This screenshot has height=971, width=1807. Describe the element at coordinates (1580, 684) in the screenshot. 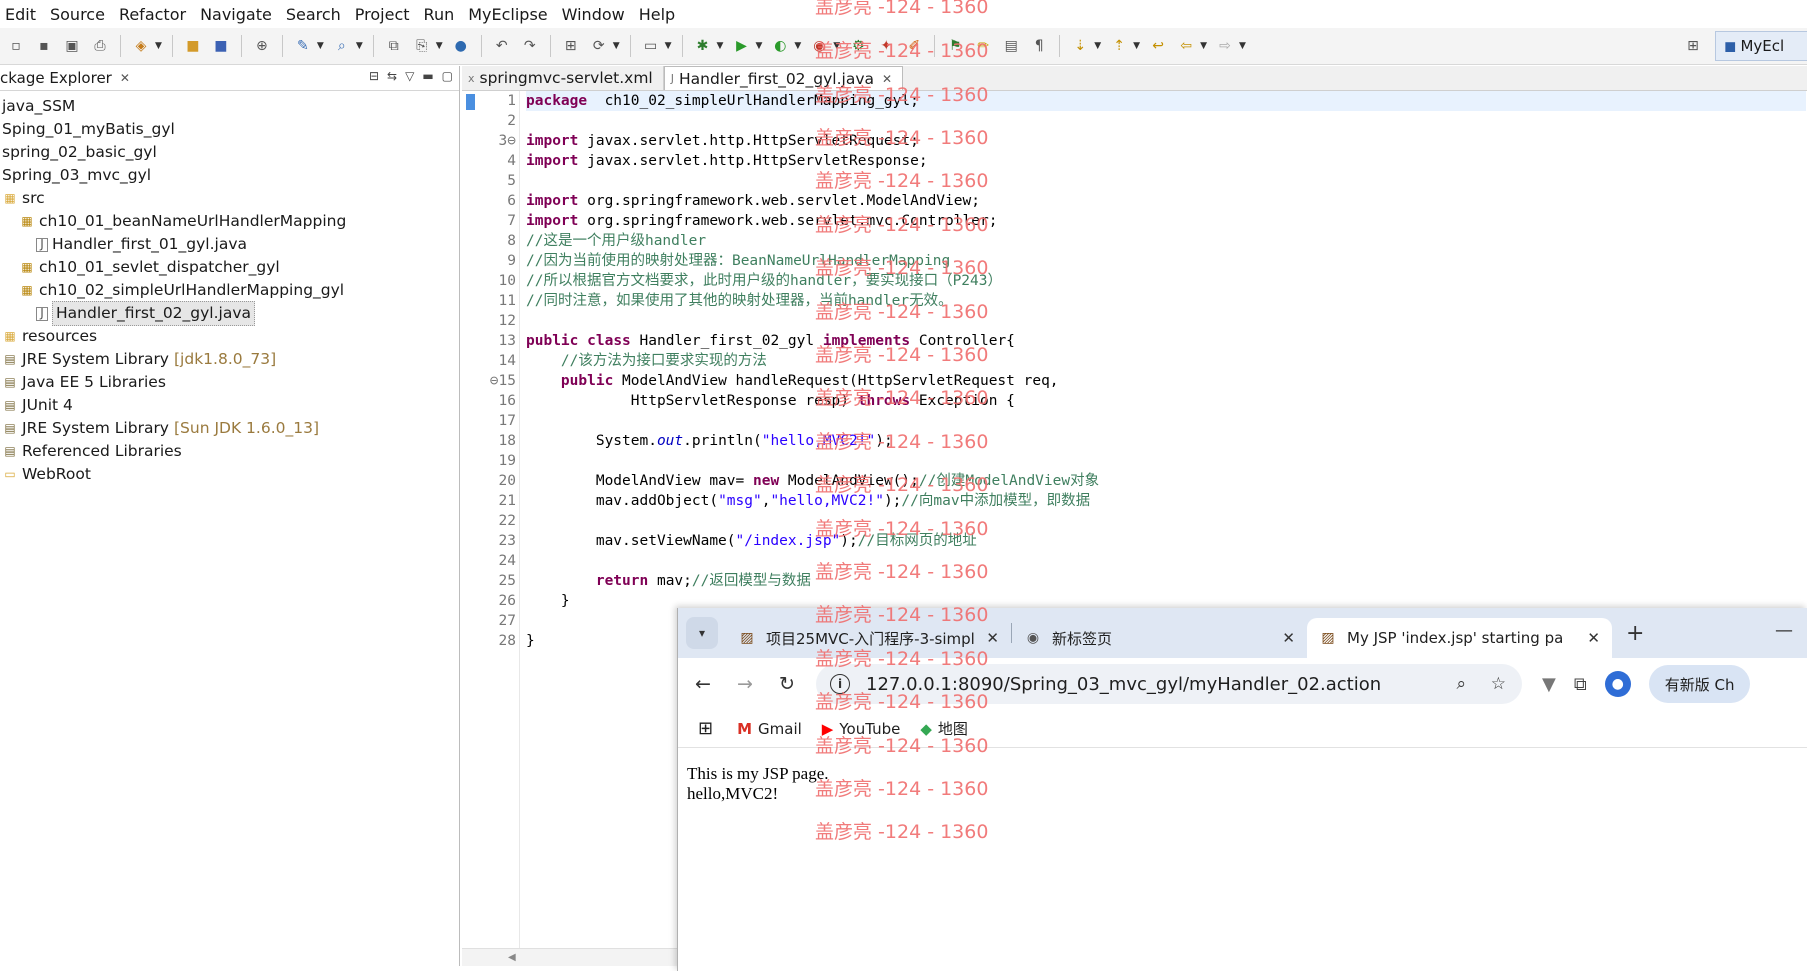

I see `extensions-icon: ⧉` at that location.